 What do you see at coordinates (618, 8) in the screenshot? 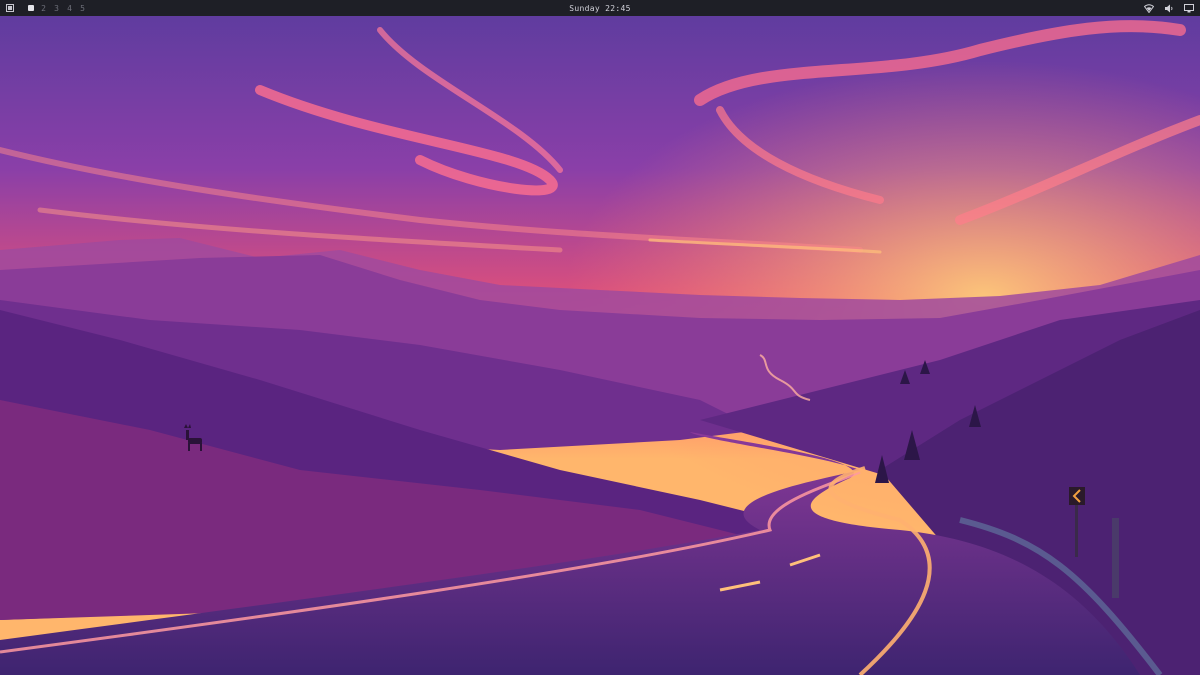
I see `clock-time: 22:45` at bounding box center [618, 8].